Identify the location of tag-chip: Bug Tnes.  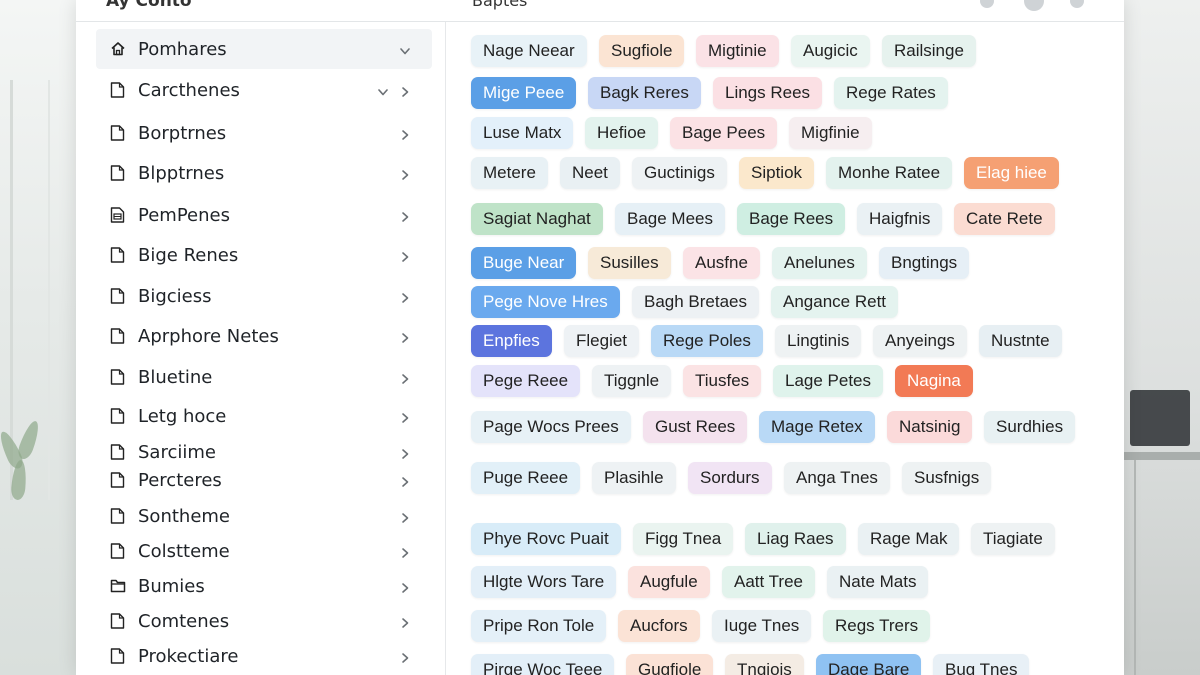
(981, 664).